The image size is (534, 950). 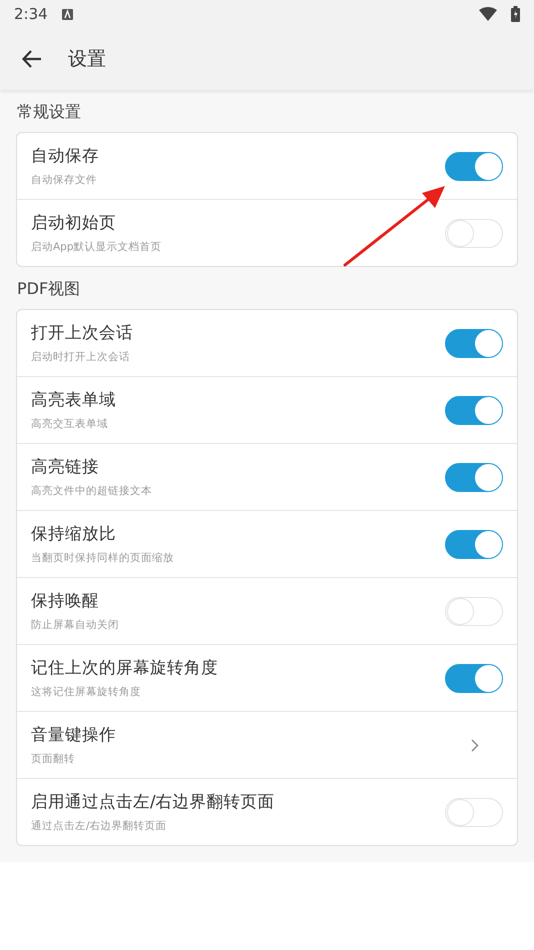 What do you see at coordinates (53, 759) in the screenshot?
I see `setting-description: 页面翻转` at bounding box center [53, 759].